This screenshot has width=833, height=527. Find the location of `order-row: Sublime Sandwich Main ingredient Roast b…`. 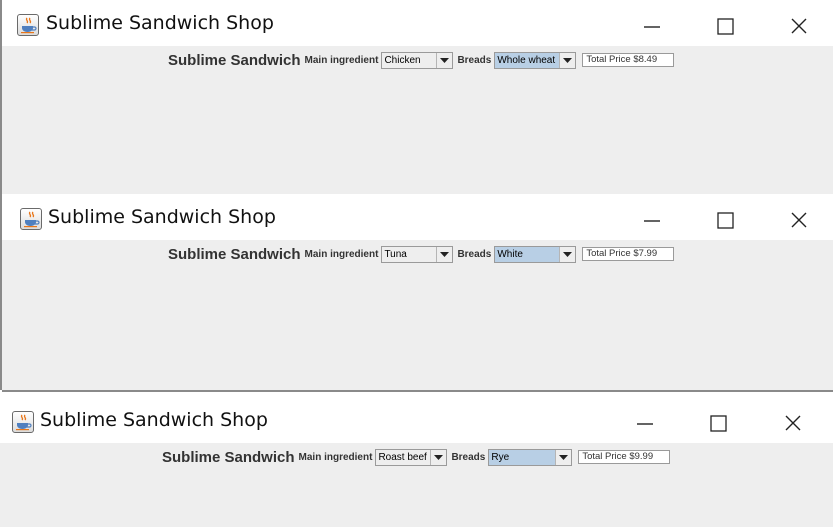

order-row: Sublime Sandwich Main ingredient Roast b… is located at coordinates (416, 457).